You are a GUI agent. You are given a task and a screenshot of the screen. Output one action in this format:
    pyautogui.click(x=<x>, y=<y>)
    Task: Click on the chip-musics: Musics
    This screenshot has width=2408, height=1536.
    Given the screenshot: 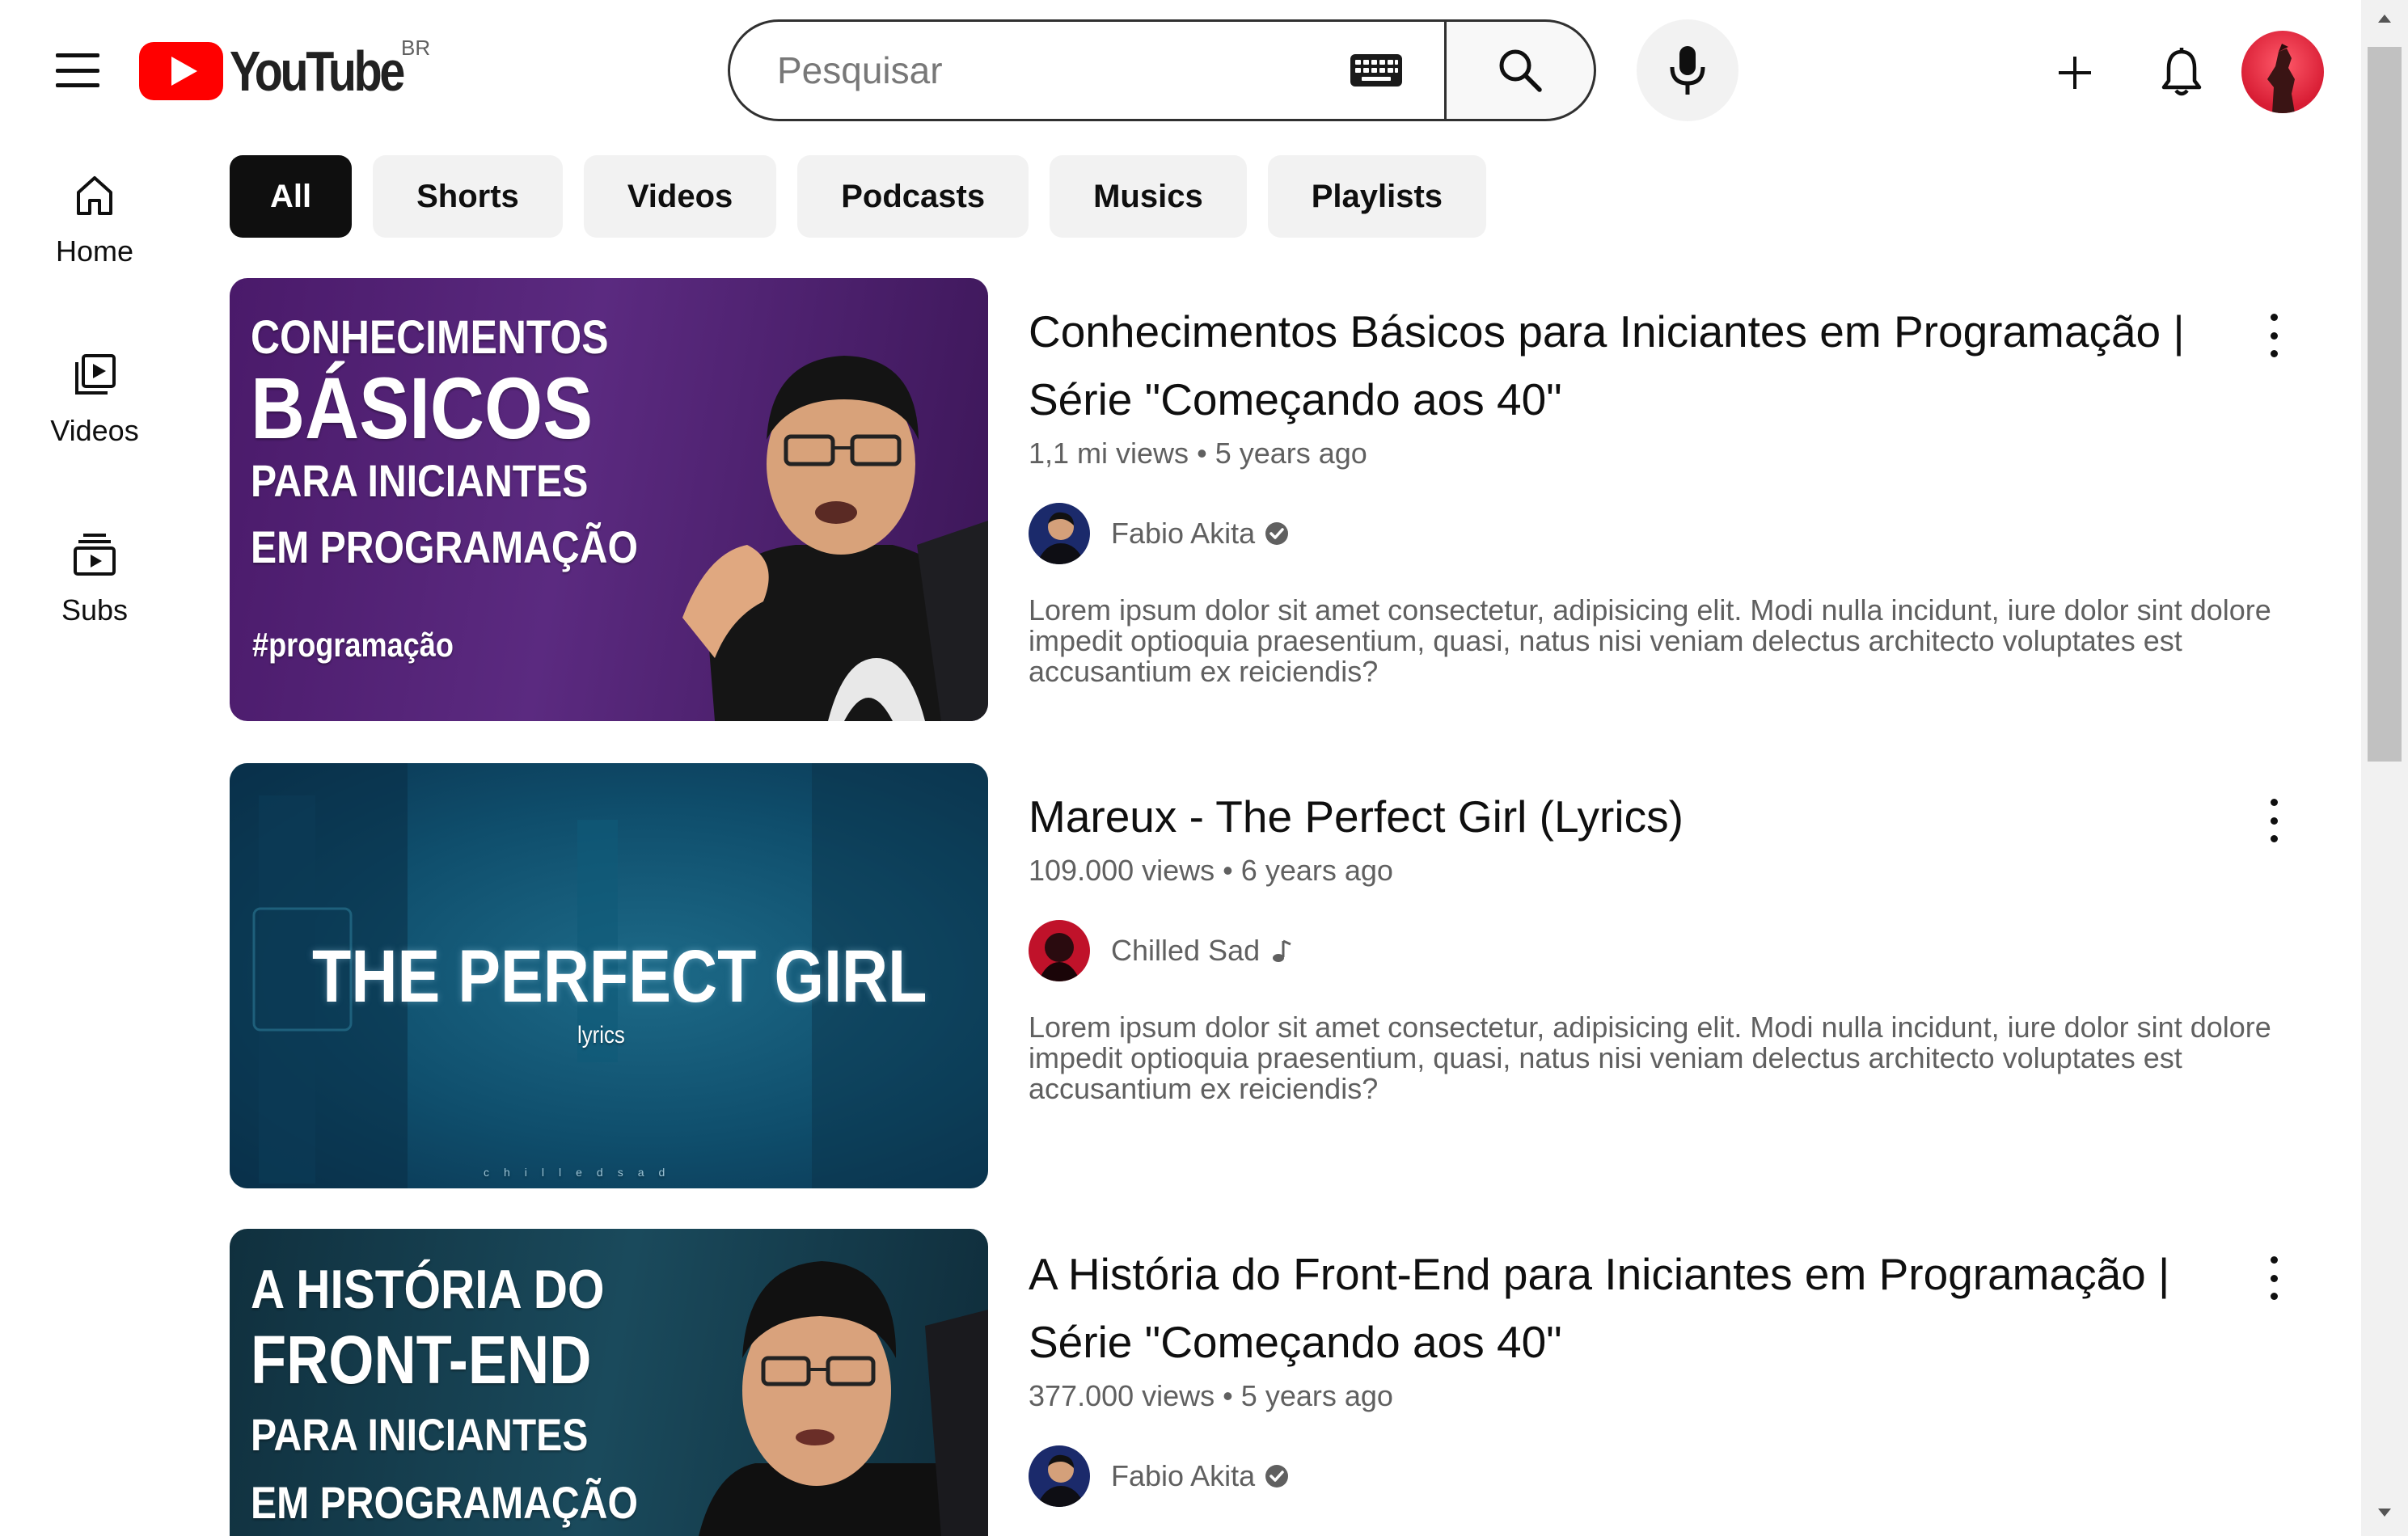 What is the action you would take?
    pyautogui.click(x=1148, y=197)
    